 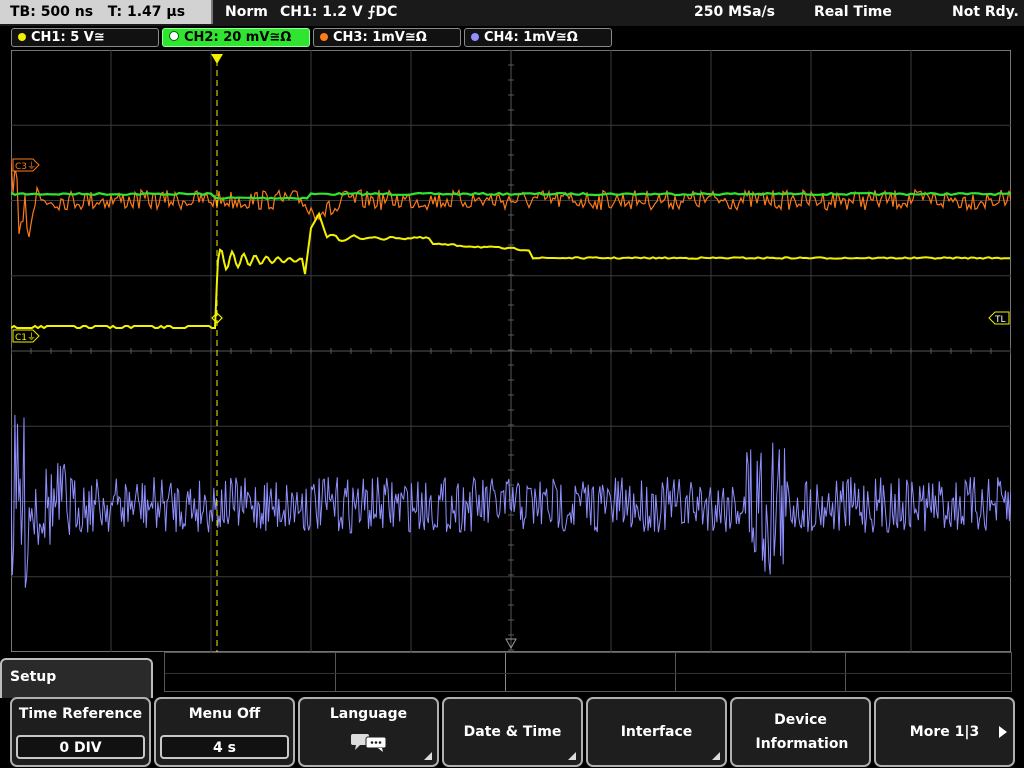 What do you see at coordinates (1000, 320) in the screenshot?
I see `trigger-level-label: TL` at bounding box center [1000, 320].